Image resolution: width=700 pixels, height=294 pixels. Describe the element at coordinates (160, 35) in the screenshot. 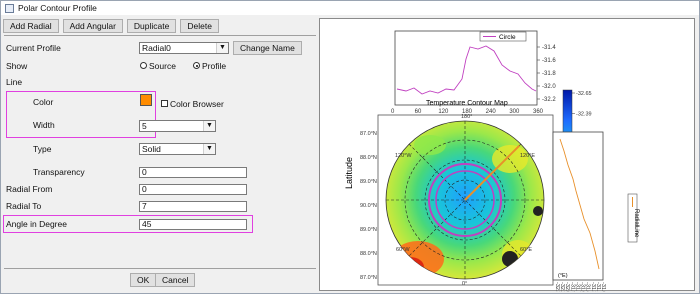

I see `toolbar-divider` at that location.